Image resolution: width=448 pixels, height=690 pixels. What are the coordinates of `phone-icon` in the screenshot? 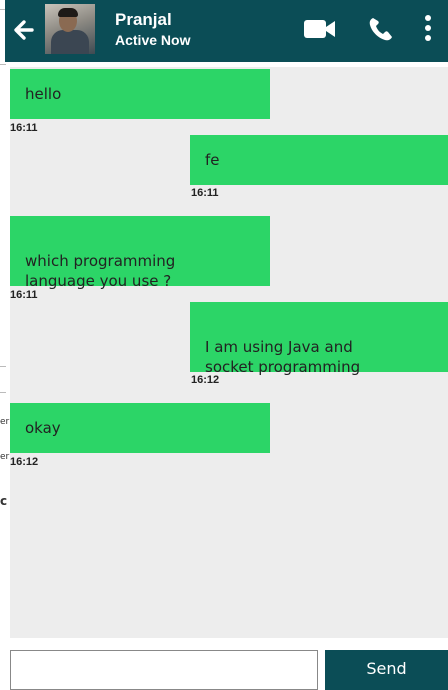 It's located at (380, 29).